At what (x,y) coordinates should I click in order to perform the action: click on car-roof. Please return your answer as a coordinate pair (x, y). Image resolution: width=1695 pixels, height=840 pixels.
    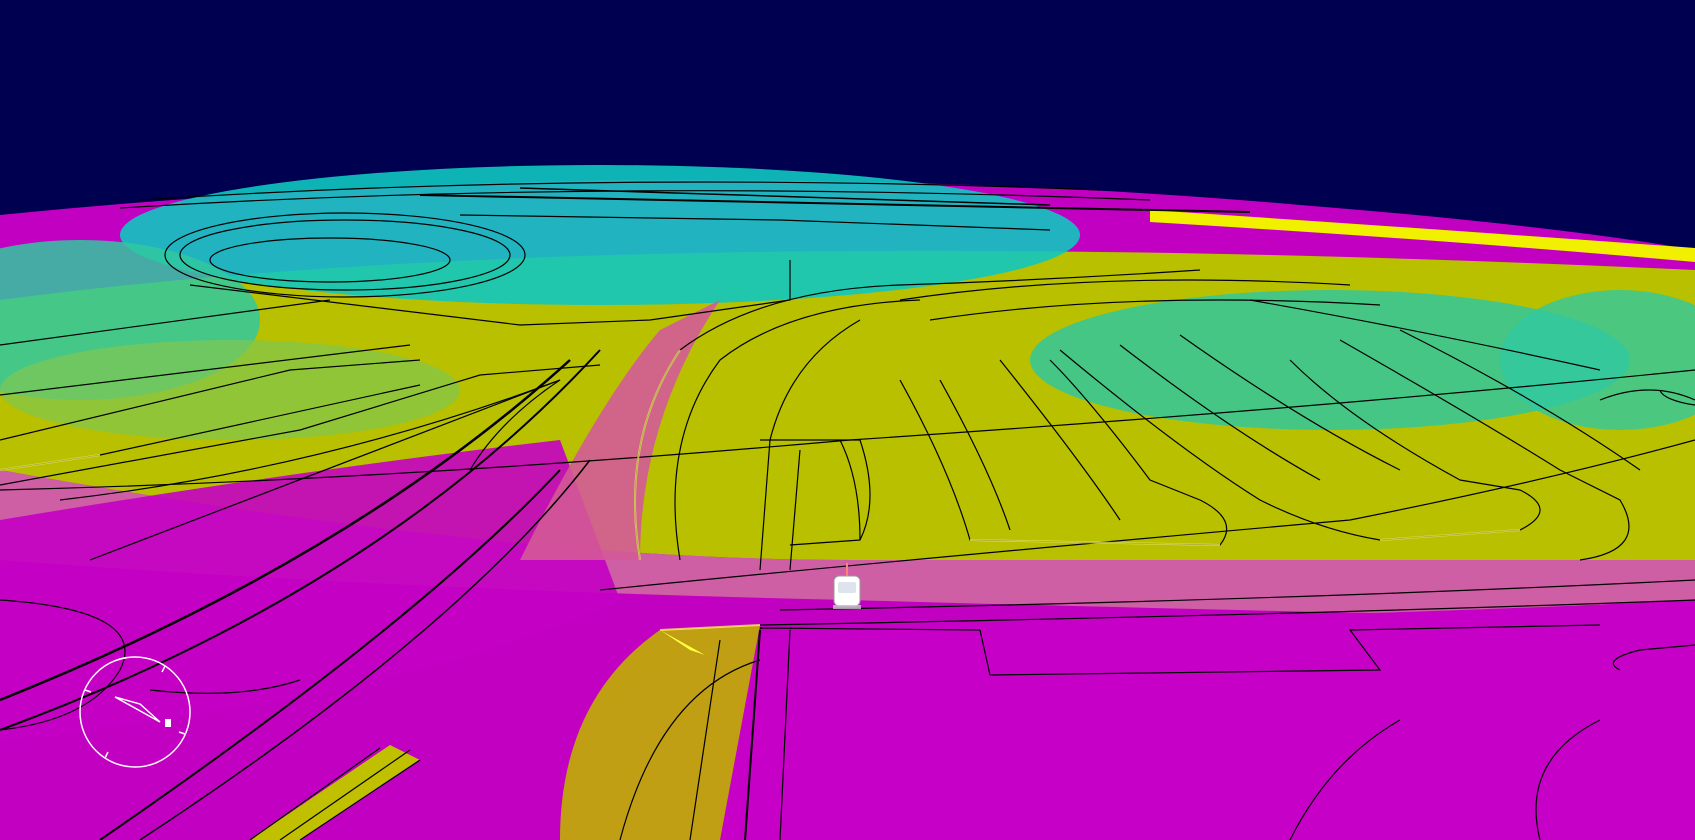
    Looking at the image, I should click on (847, 587).